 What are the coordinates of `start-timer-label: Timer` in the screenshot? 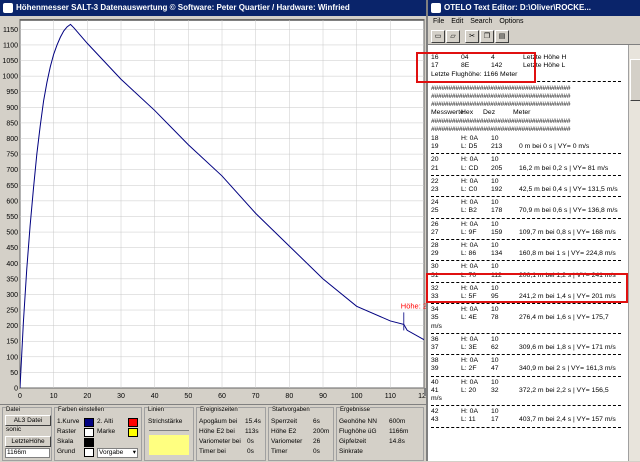 It's located at (279, 451).